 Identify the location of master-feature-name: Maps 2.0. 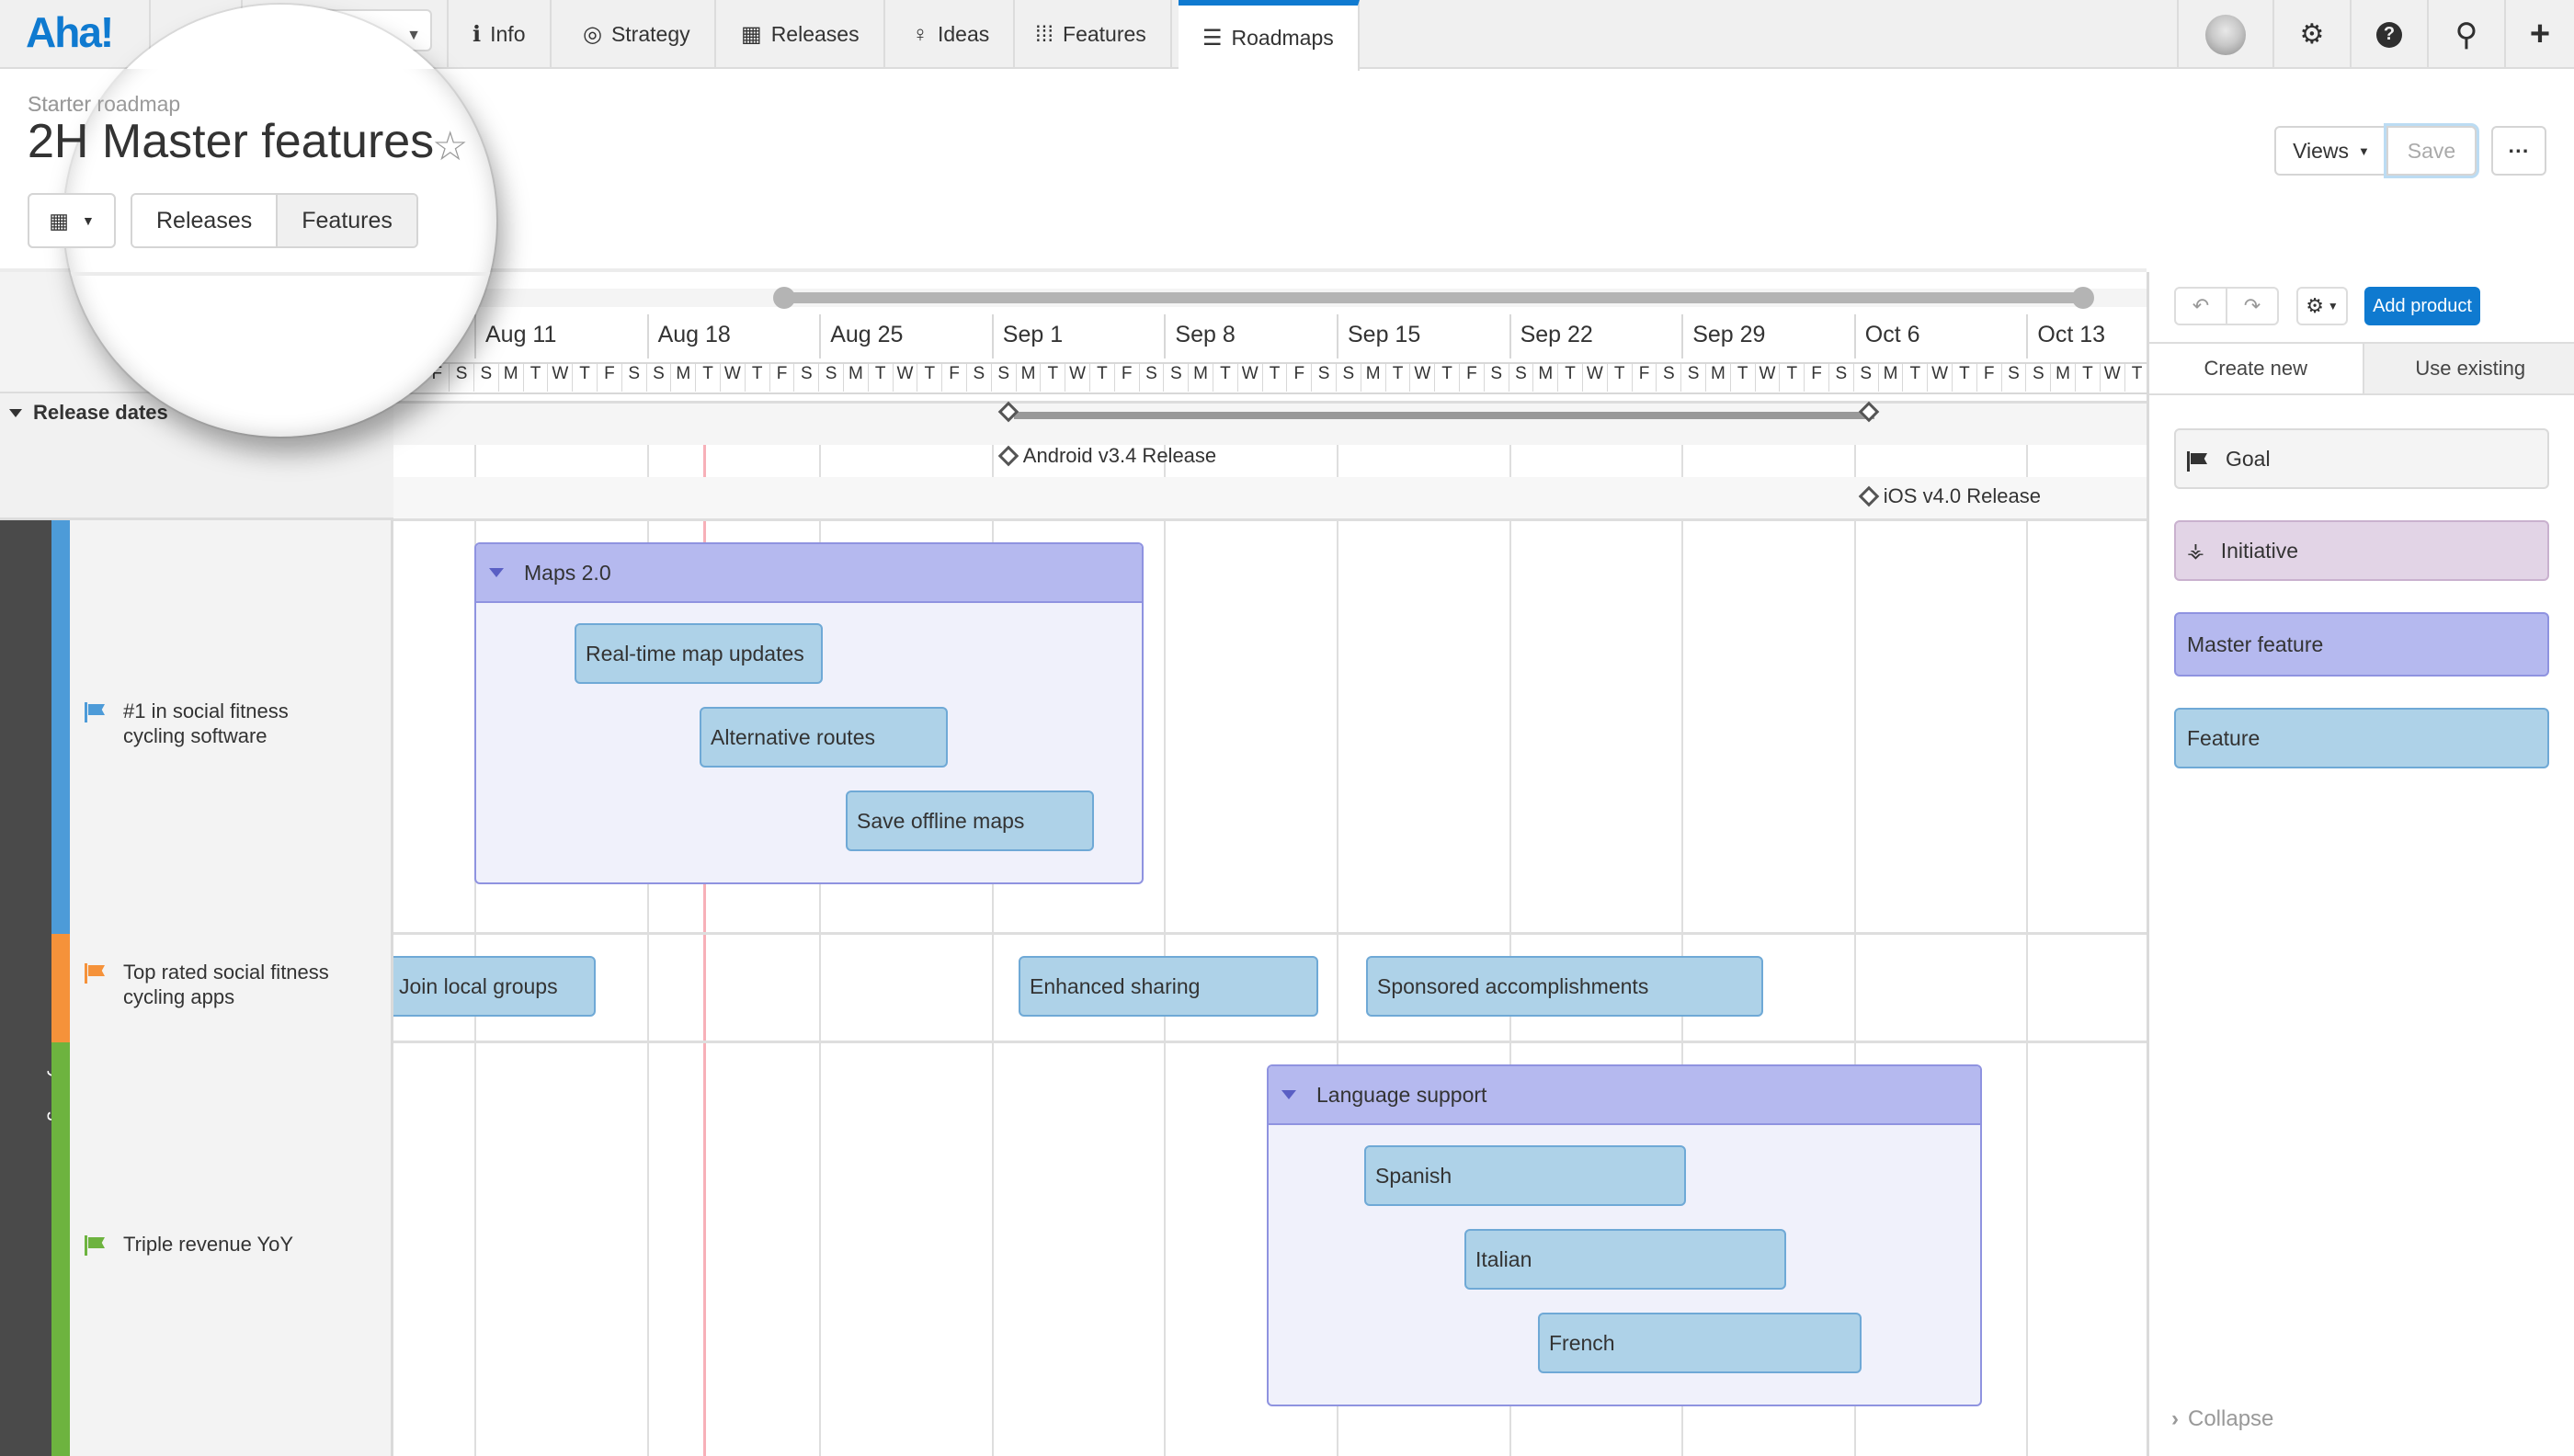
(567, 572).